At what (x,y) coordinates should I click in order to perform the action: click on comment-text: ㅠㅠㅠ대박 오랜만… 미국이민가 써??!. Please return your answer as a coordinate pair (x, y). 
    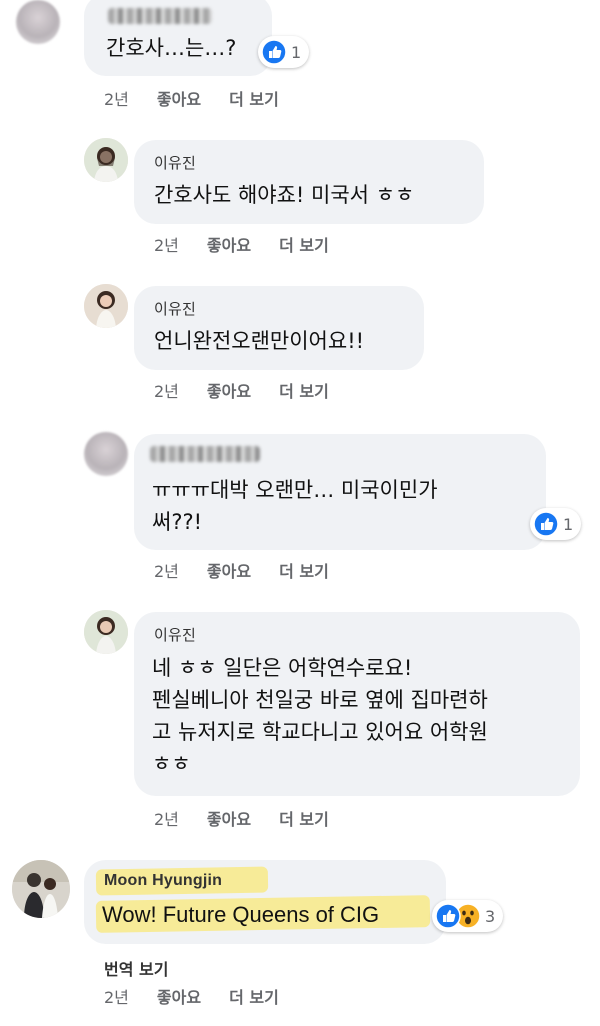
    Looking at the image, I should click on (295, 506).